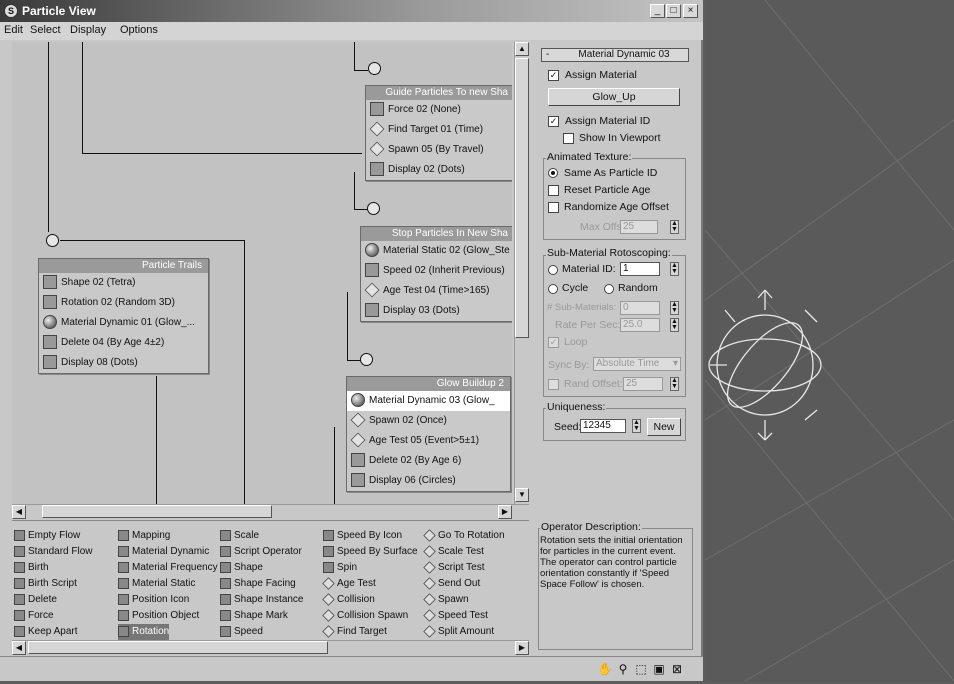 Image resolution: width=954 pixels, height=684 pixels. What do you see at coordinates (349, 584) in the screenshot?
I see `depot-item-age-test: Age Test` at bounding box center [349, 584].